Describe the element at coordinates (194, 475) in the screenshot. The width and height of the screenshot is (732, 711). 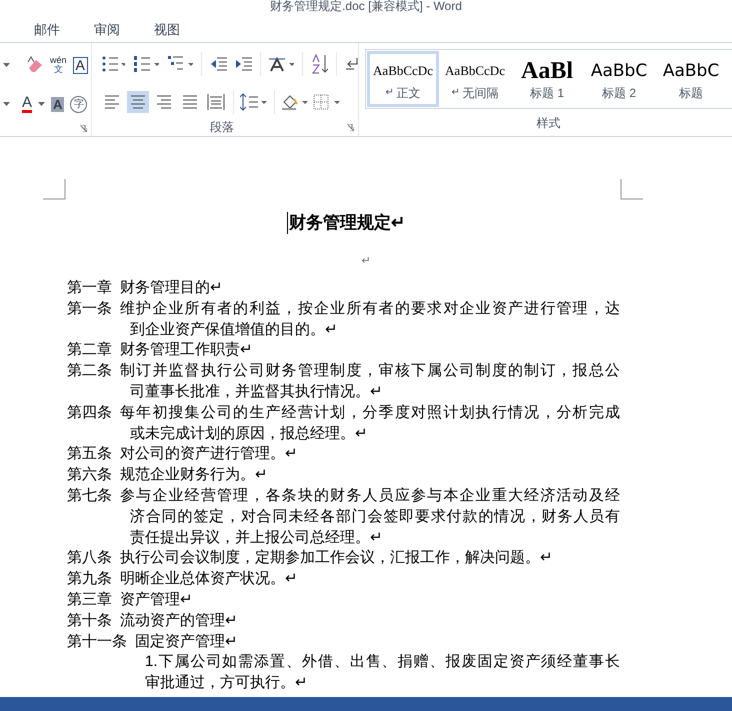
I see `text-line: 规范企业财务行为。↵` at that location.